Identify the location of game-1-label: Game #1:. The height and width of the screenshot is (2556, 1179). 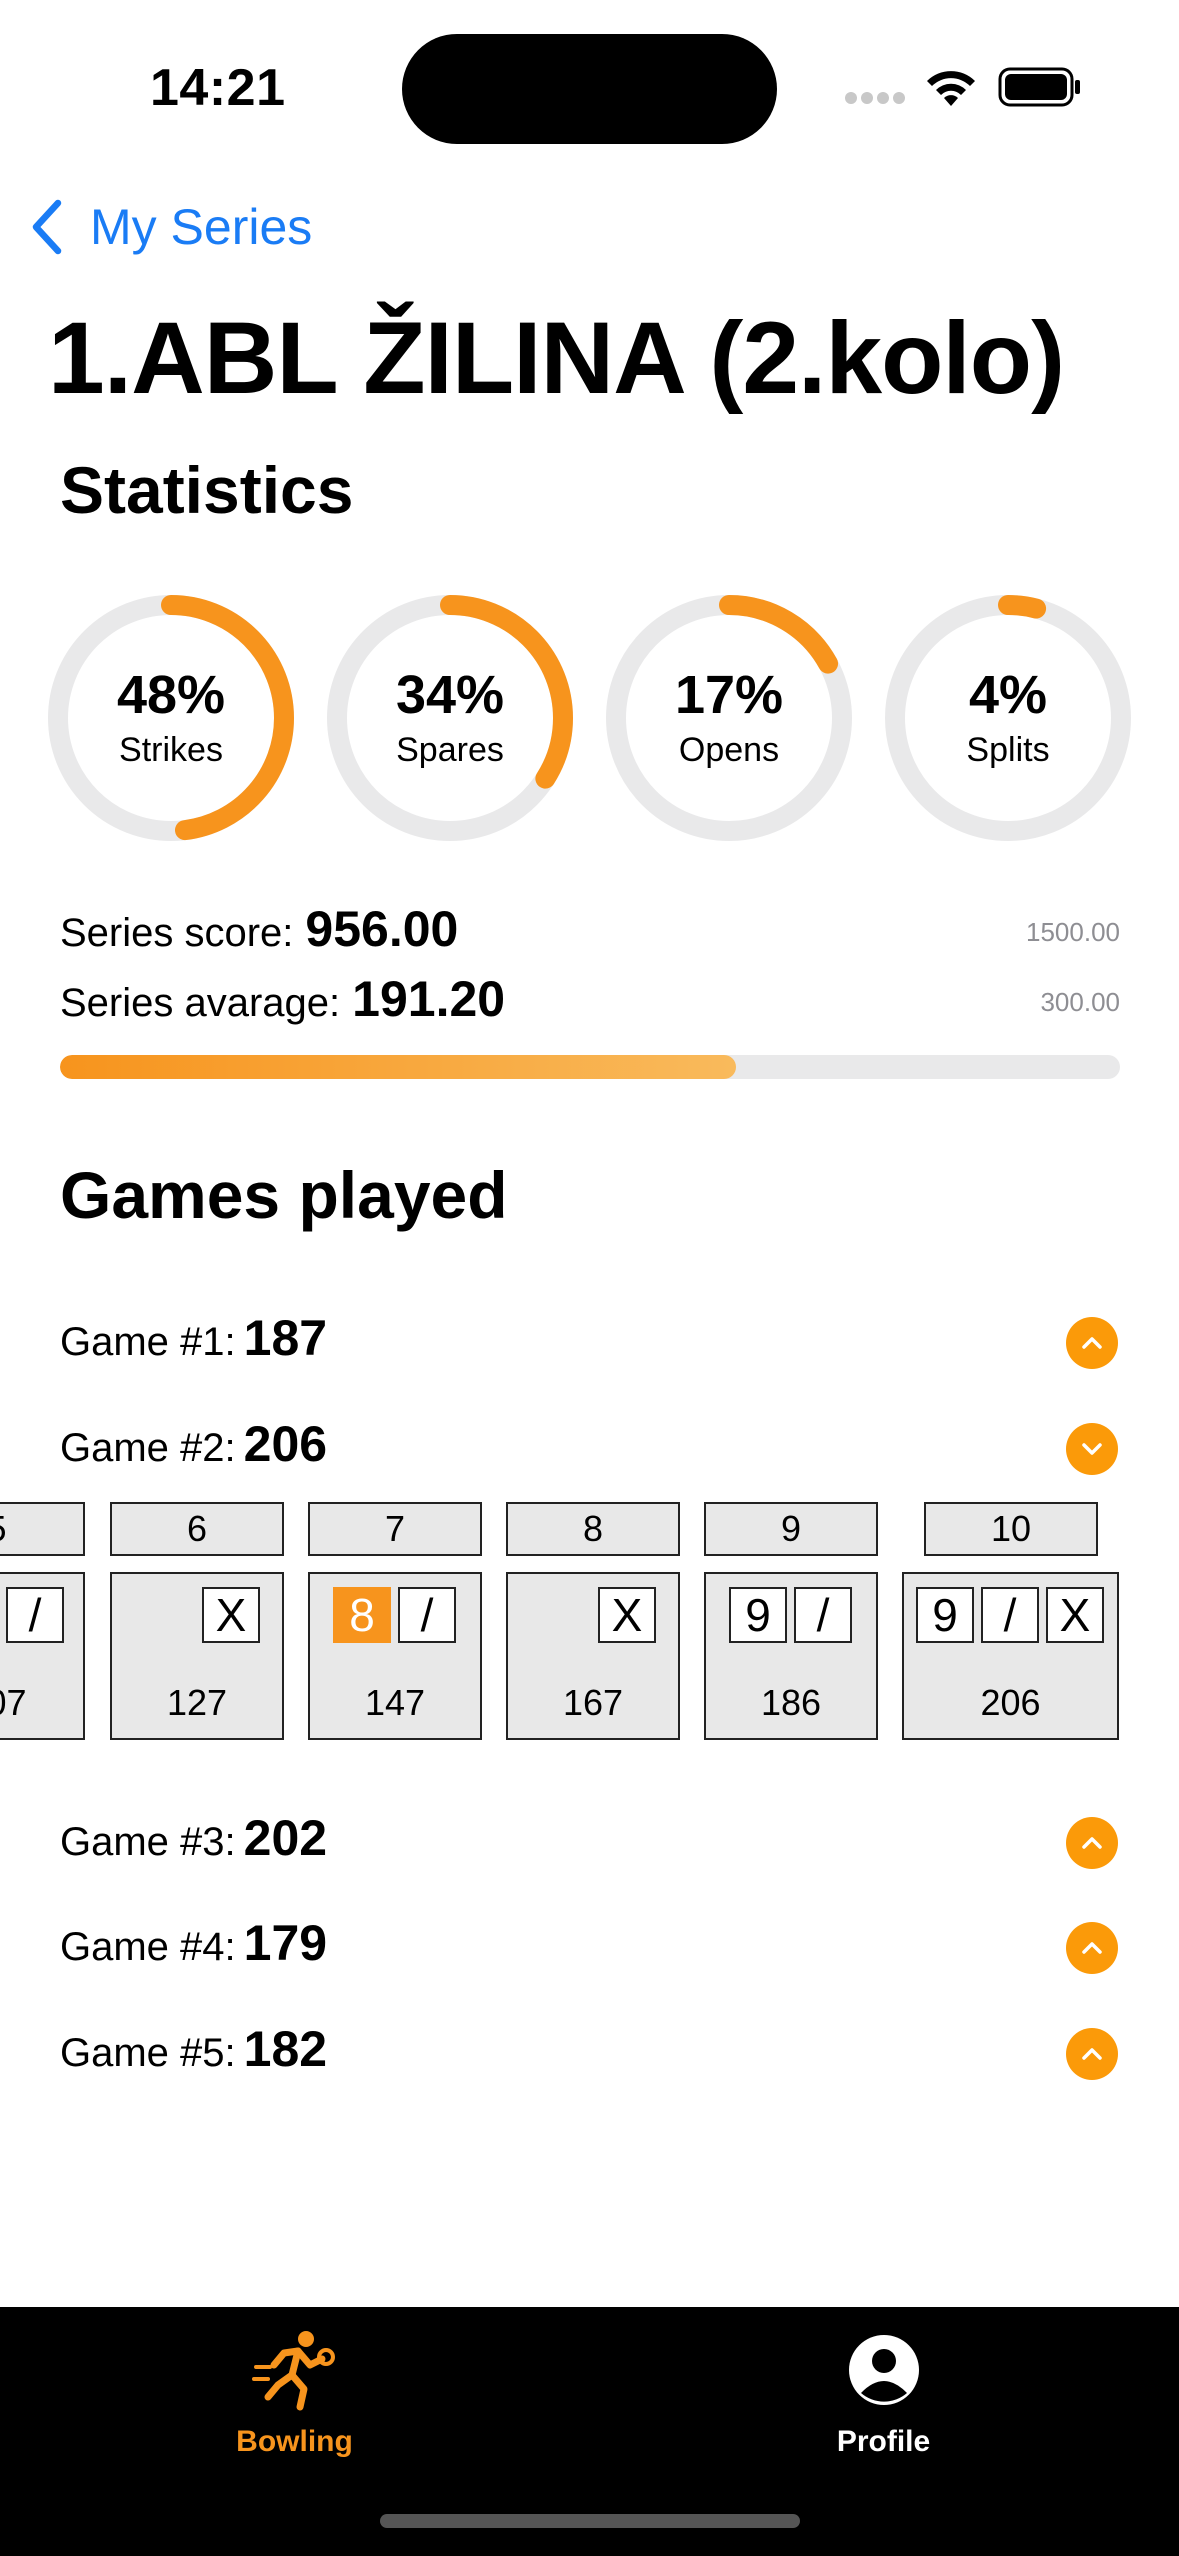
(148, 1342).